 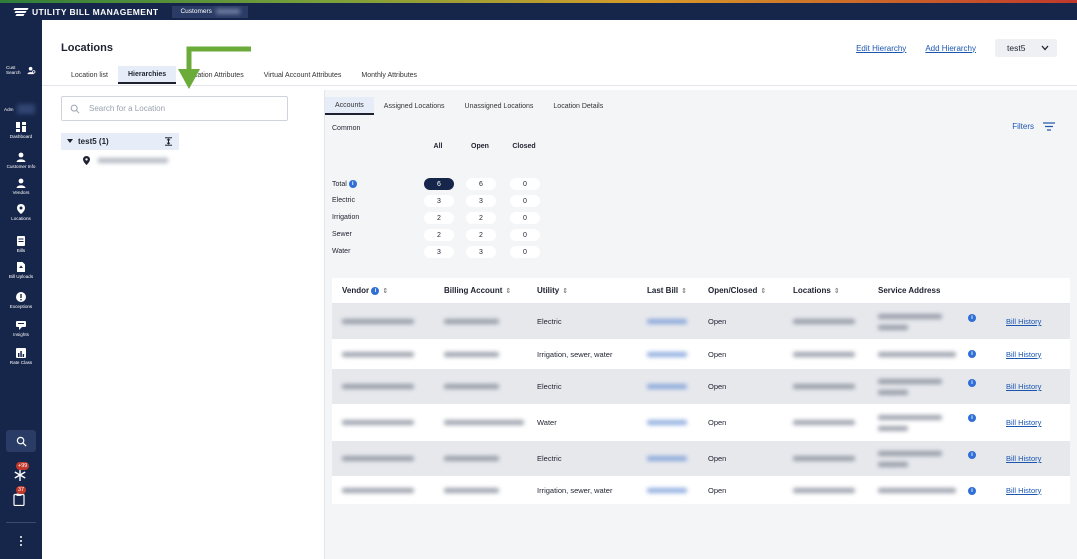 I want to click on user-dropdown: test5, so click(x=1026, y=48).